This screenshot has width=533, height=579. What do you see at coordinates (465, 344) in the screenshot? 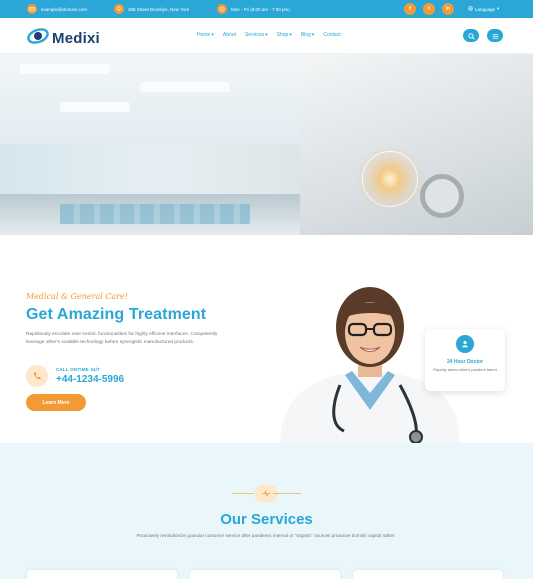
I see `user-doctor-icon` at bounding box center [465, 344].